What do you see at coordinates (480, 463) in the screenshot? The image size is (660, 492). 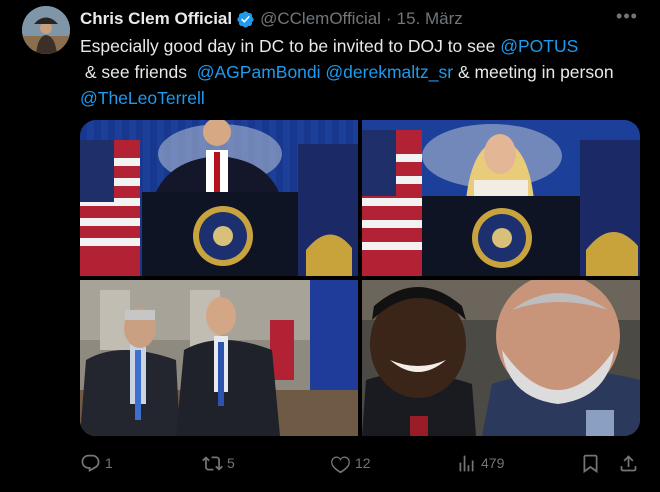 I see `views-button: 479` at bounding box center [480, 463].